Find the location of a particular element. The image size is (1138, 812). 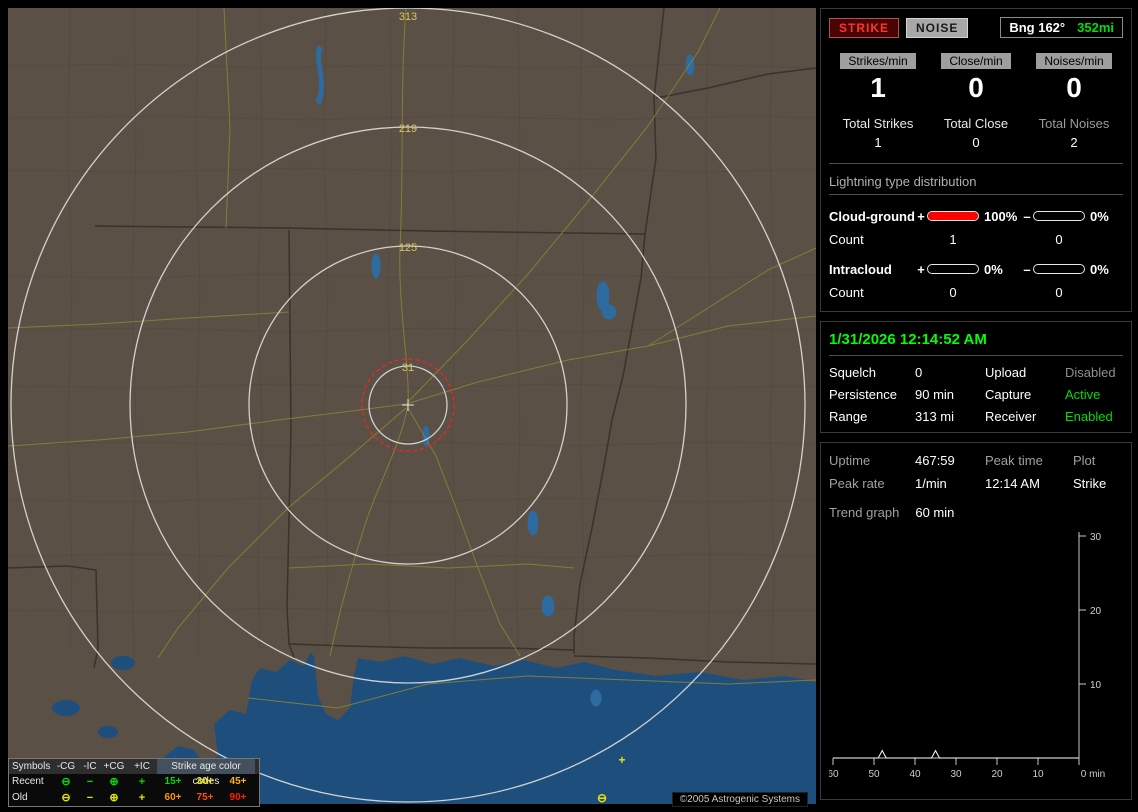

receiver-status: Enabled is located at coordinates (1089, 416).